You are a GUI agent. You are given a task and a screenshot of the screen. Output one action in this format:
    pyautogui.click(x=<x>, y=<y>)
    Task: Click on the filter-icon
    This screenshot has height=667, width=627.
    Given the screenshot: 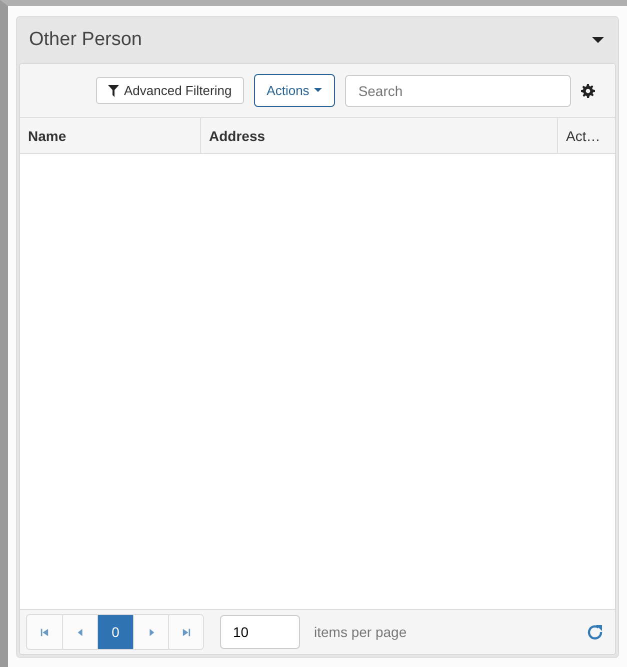 What is the action you would take?
    pyautogui.click(x=113, y=90)
    